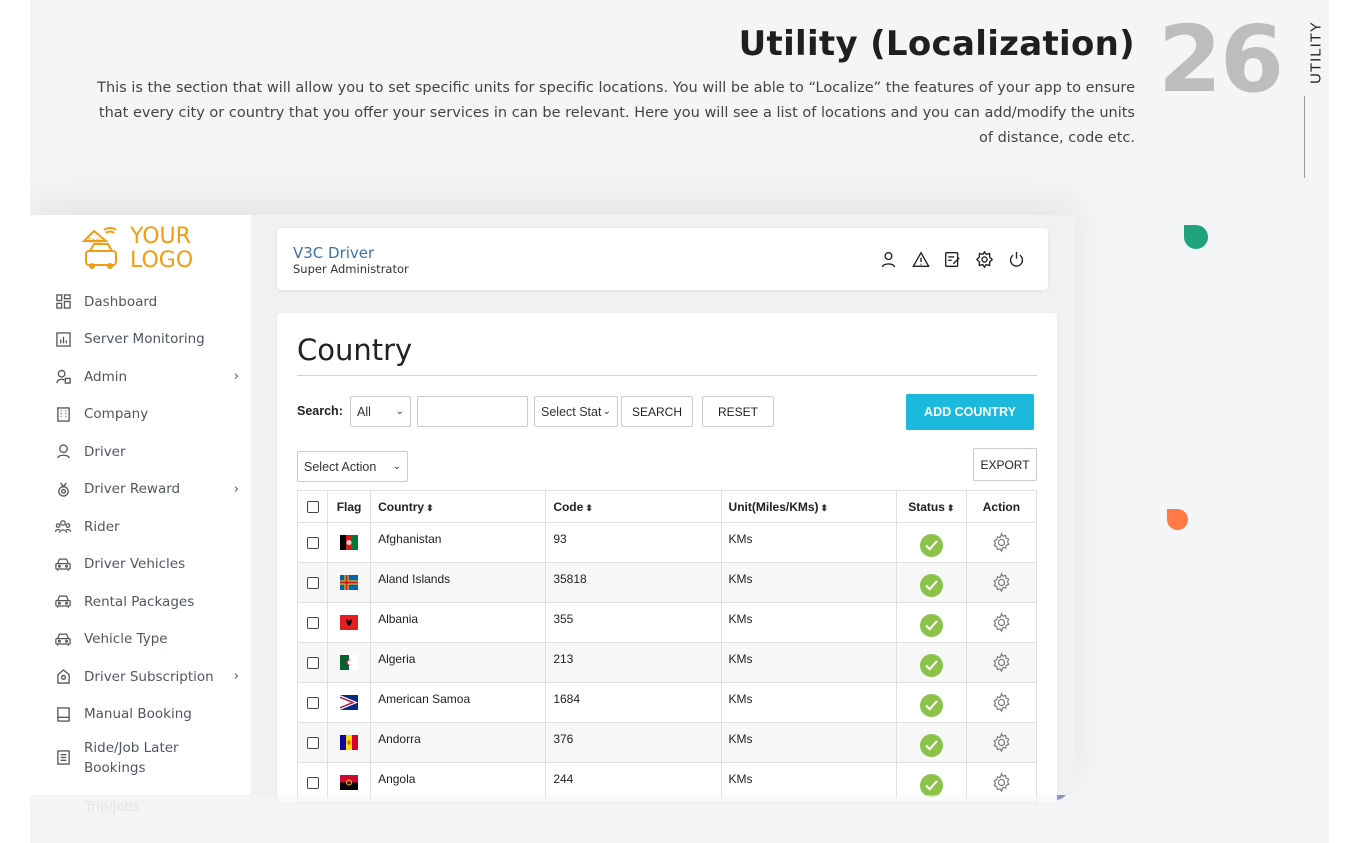  What do you see at coordinates (458, 506) in the screenshot?
I see `column-country: Country ⬍` at bounding box center [458, 506].